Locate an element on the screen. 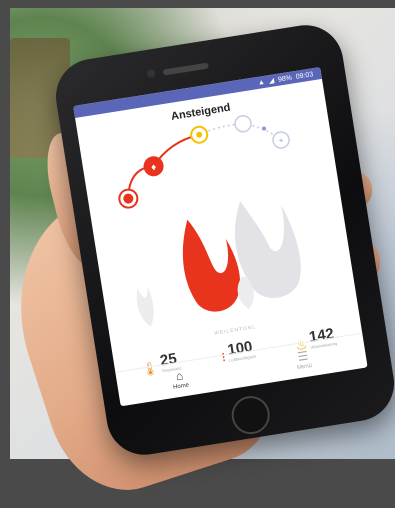  status-time: 09:03 is located at coordinates (304, 75).